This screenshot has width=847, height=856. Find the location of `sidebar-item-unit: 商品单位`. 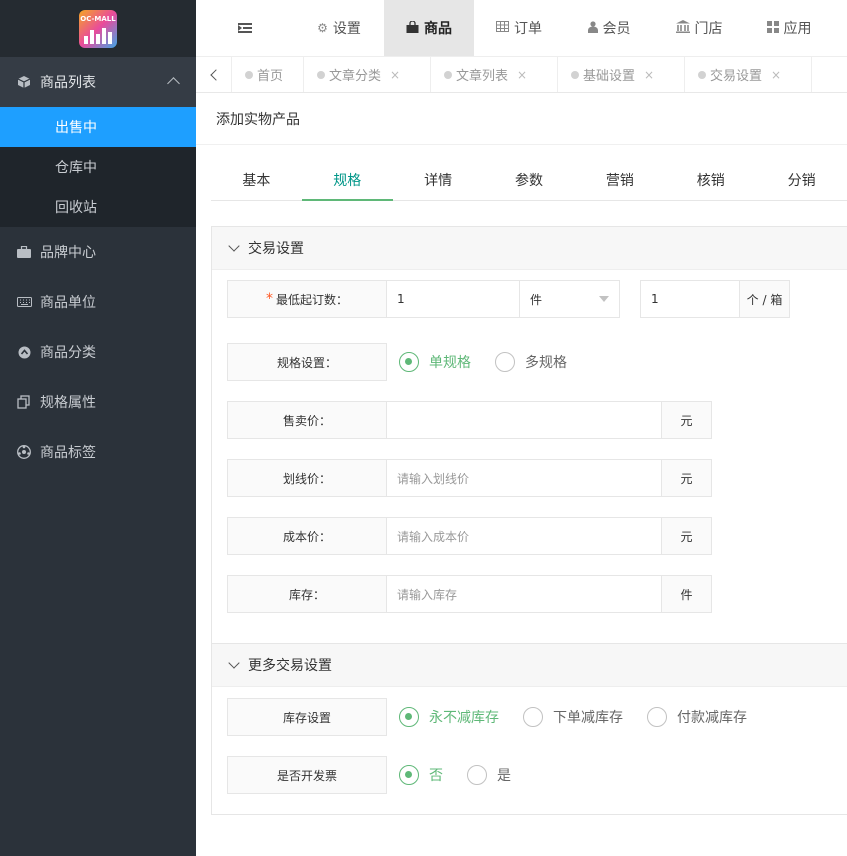

sidebar-item-unit: 商品单位 is located at coordinates (98, 302).